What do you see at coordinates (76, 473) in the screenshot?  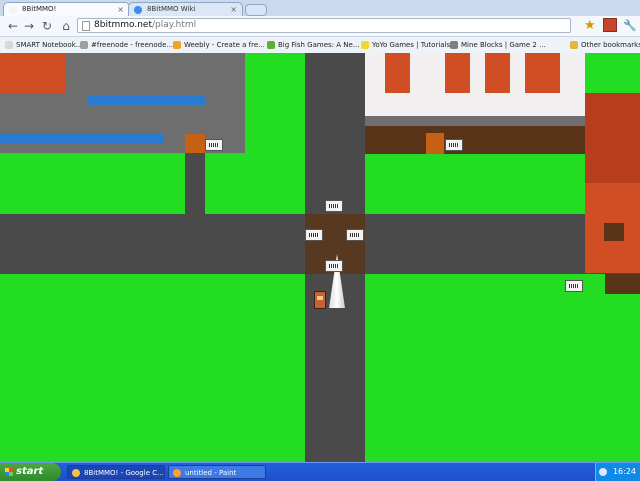 I see `chrome-icon` at bounding box center [76, 473].